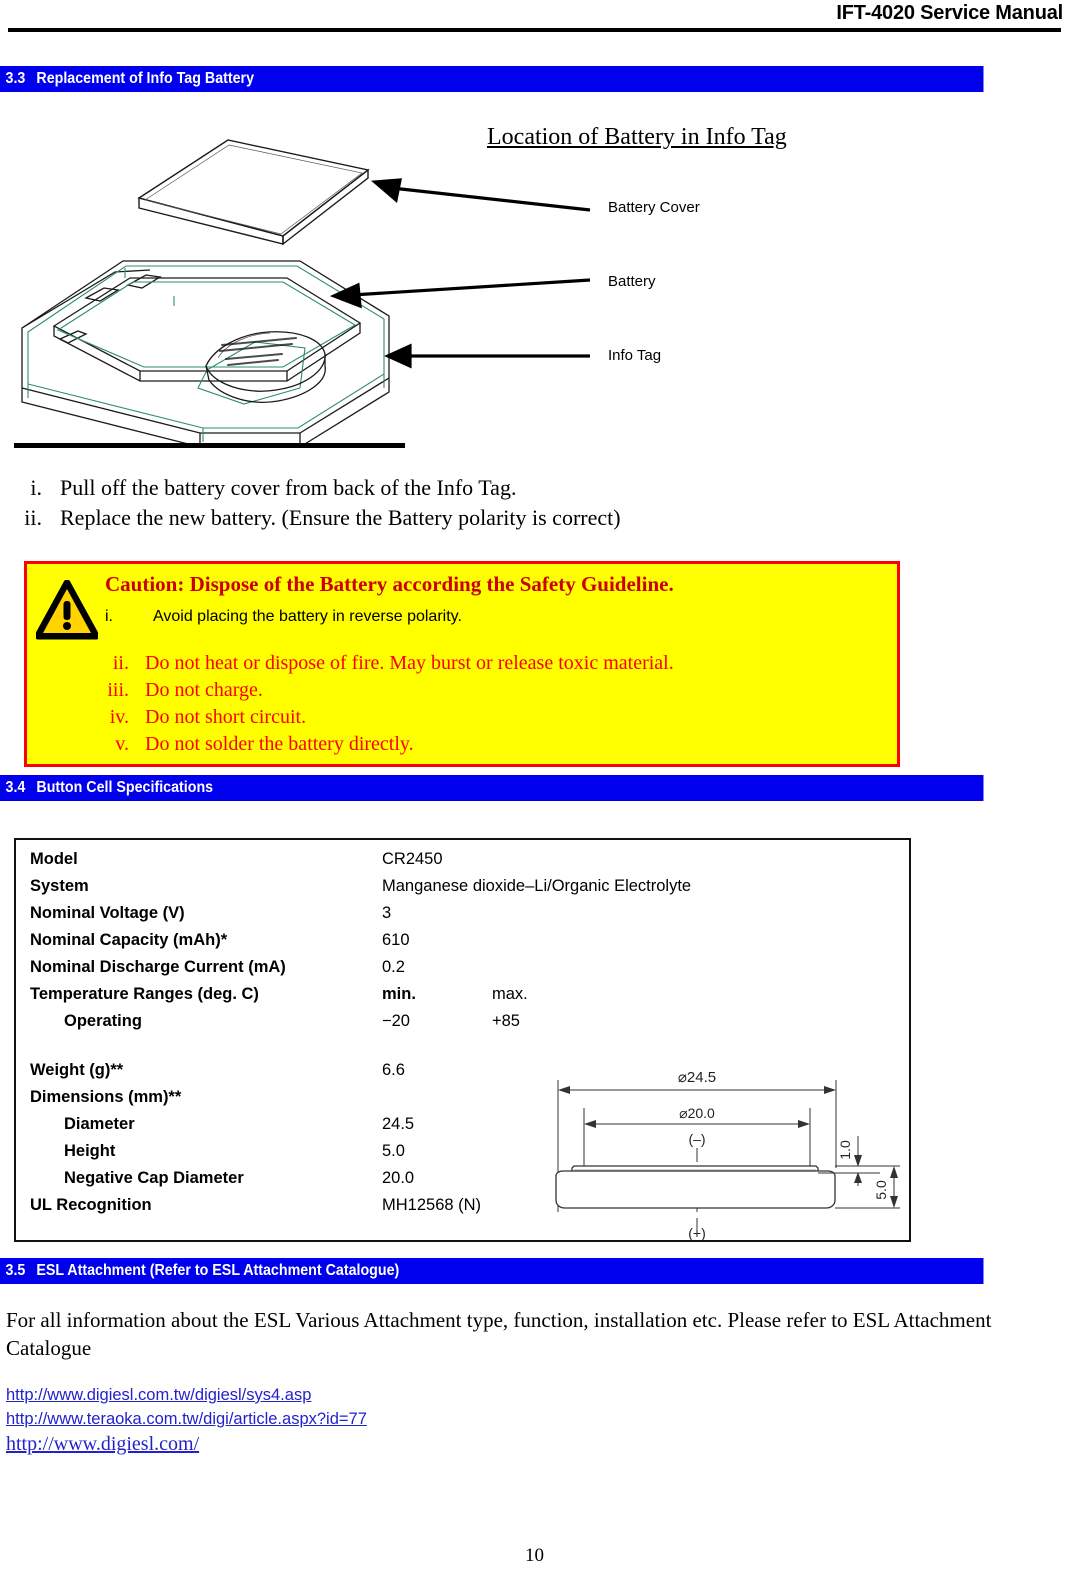 This screenshot has height=1596, width=1069. What do you see at coordinates (506, 1021) in the screenshot?
I see `spec-value-max: +85` at bounding box center [506, 1021].